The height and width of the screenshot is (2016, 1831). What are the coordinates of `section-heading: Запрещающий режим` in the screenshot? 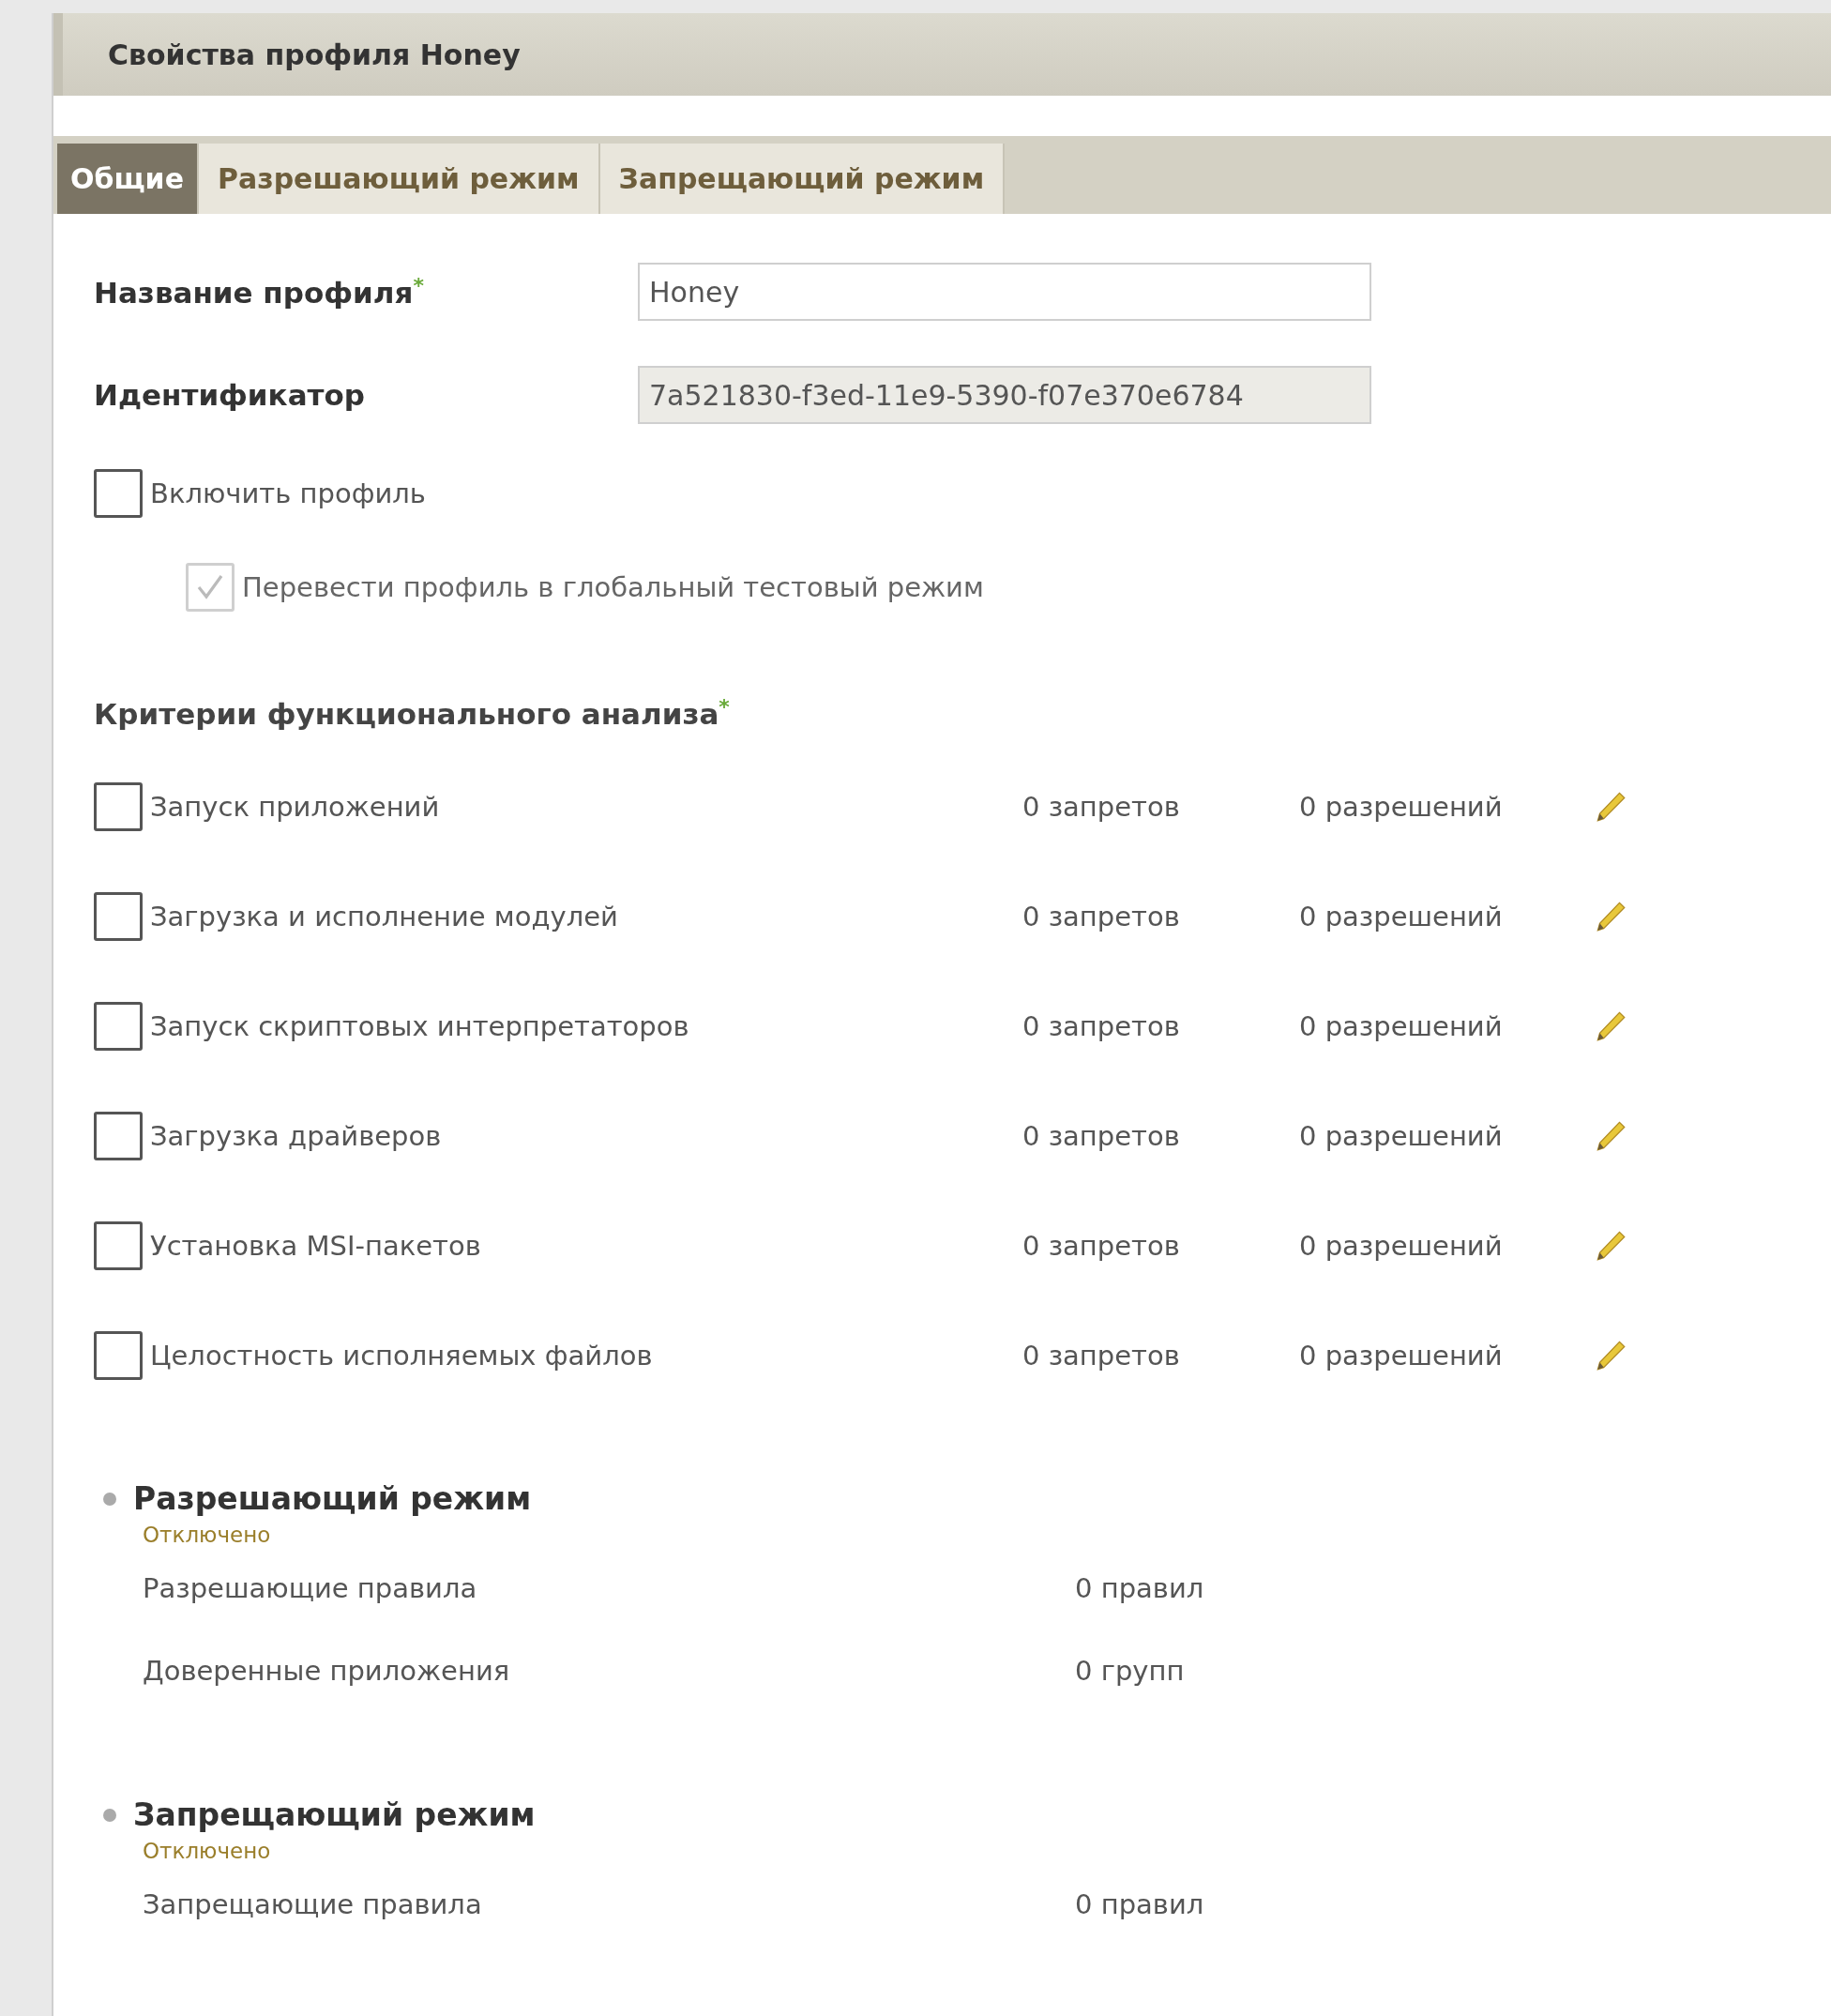 It's located at (335, 1814).